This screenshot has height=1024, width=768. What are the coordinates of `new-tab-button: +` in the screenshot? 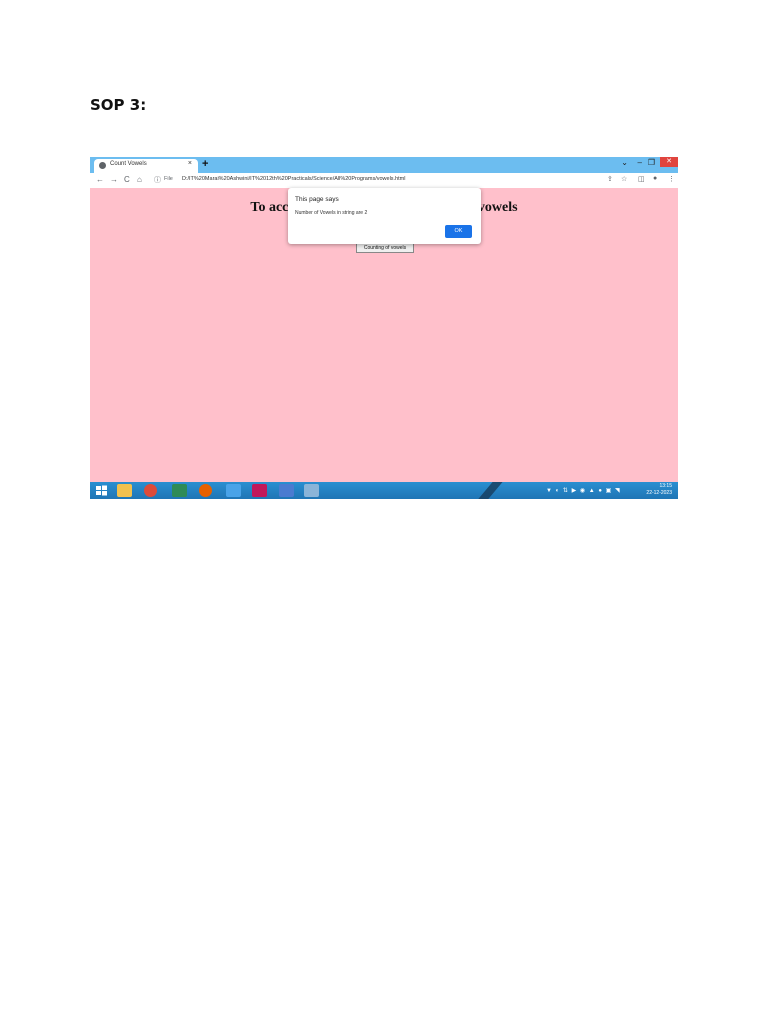 It's located at (205, 164).